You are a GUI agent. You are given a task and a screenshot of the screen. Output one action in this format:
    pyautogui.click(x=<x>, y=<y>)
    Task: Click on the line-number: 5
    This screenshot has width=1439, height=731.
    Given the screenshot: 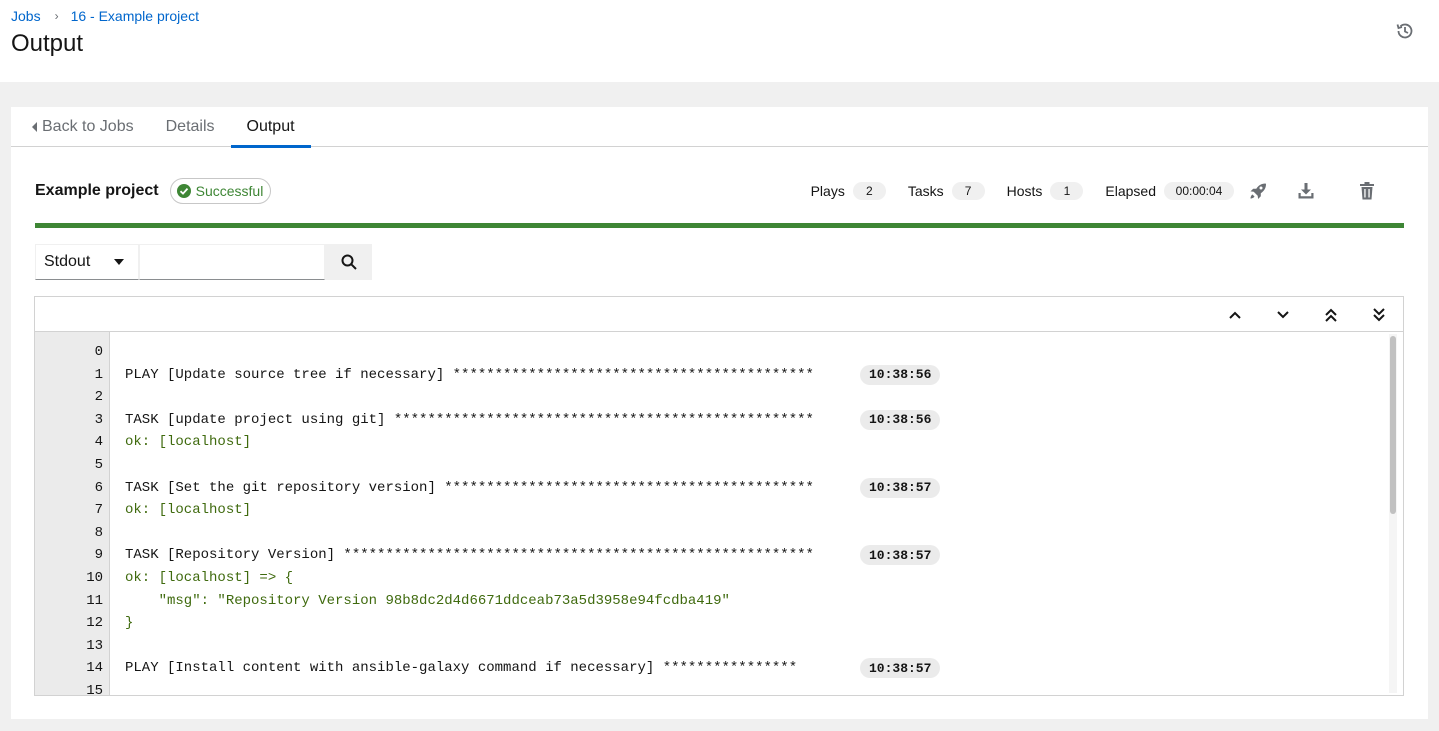 What is the action you would take?
    pyautogui.click(x=98, y=465)
    